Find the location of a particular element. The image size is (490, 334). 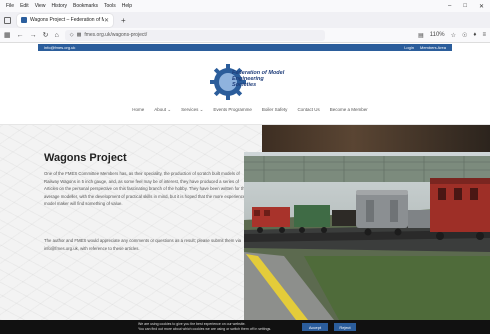

menu-edit: Edit is located at coordinates (24, 6).